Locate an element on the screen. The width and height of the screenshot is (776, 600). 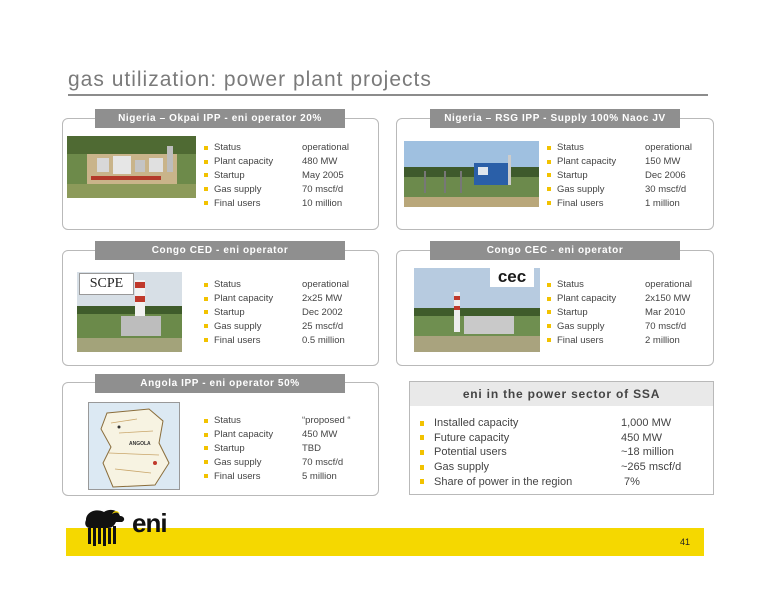
summary-value: 7% is located at coordinates (630, 481).